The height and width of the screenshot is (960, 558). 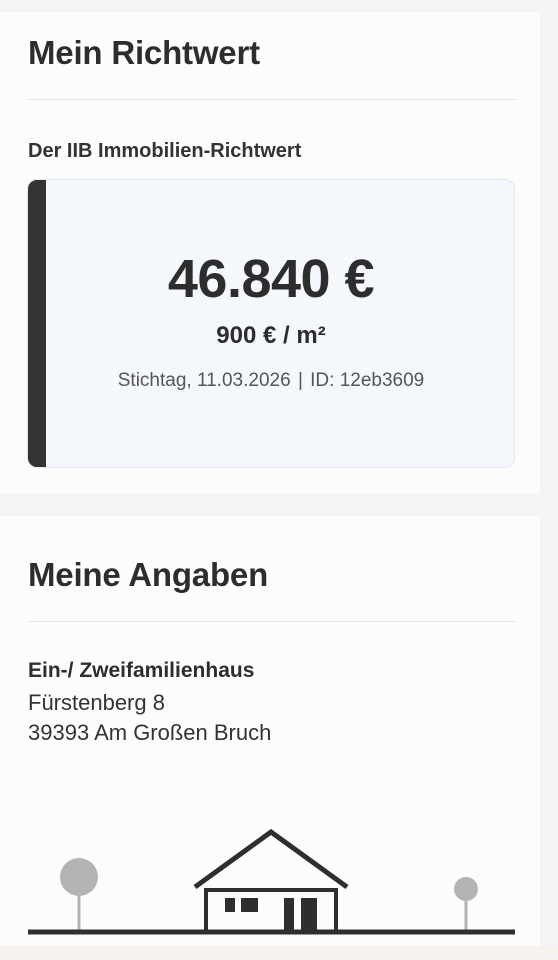 I want to click on house-with-trees-illustration, so click(x=271, y=881).